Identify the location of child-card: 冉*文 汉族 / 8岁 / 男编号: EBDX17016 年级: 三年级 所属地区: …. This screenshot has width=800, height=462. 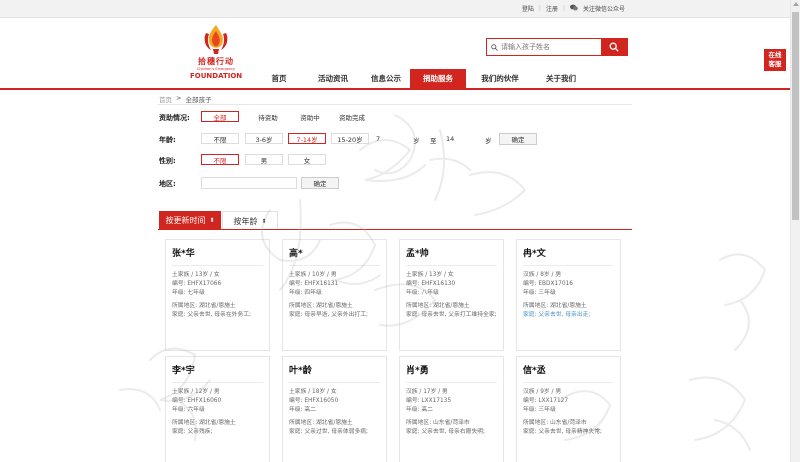
(568, 295).